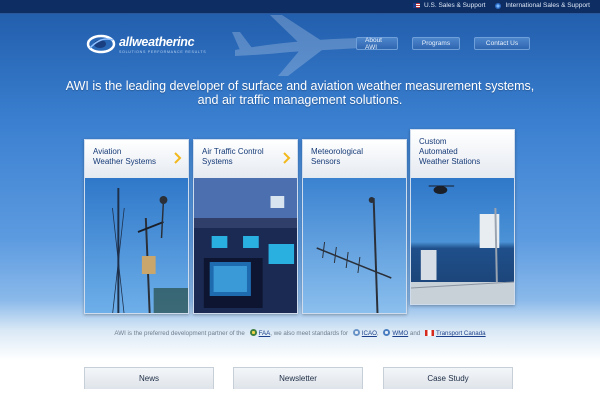  Describe the element at coordinates (354, 159) in the screenshot. I see `card-header: Meteorological Sensors` at that location.